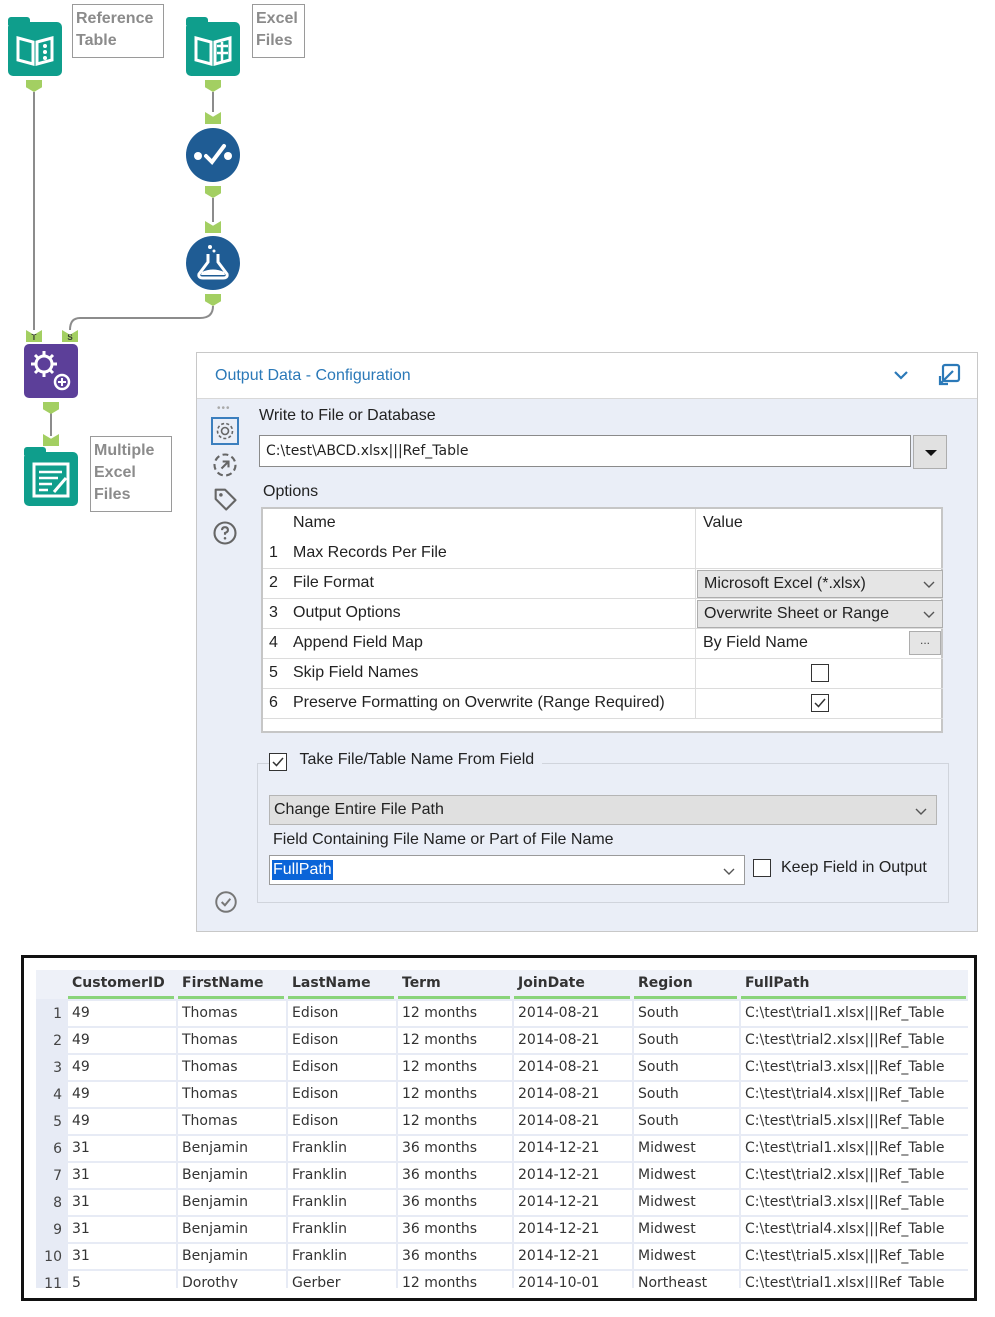 This screenshot has height=1317, width=995. I want to click on table-cell: Dorothy, so click(232, 1279).